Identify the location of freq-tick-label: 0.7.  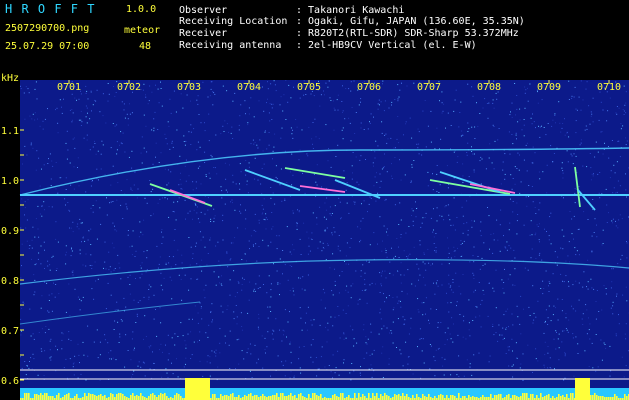
(10, 331).